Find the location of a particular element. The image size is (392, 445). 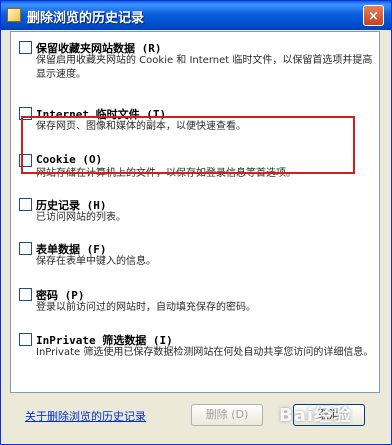

option-desc: 已访问网站的列表。 is located at coordinates (81, 217).